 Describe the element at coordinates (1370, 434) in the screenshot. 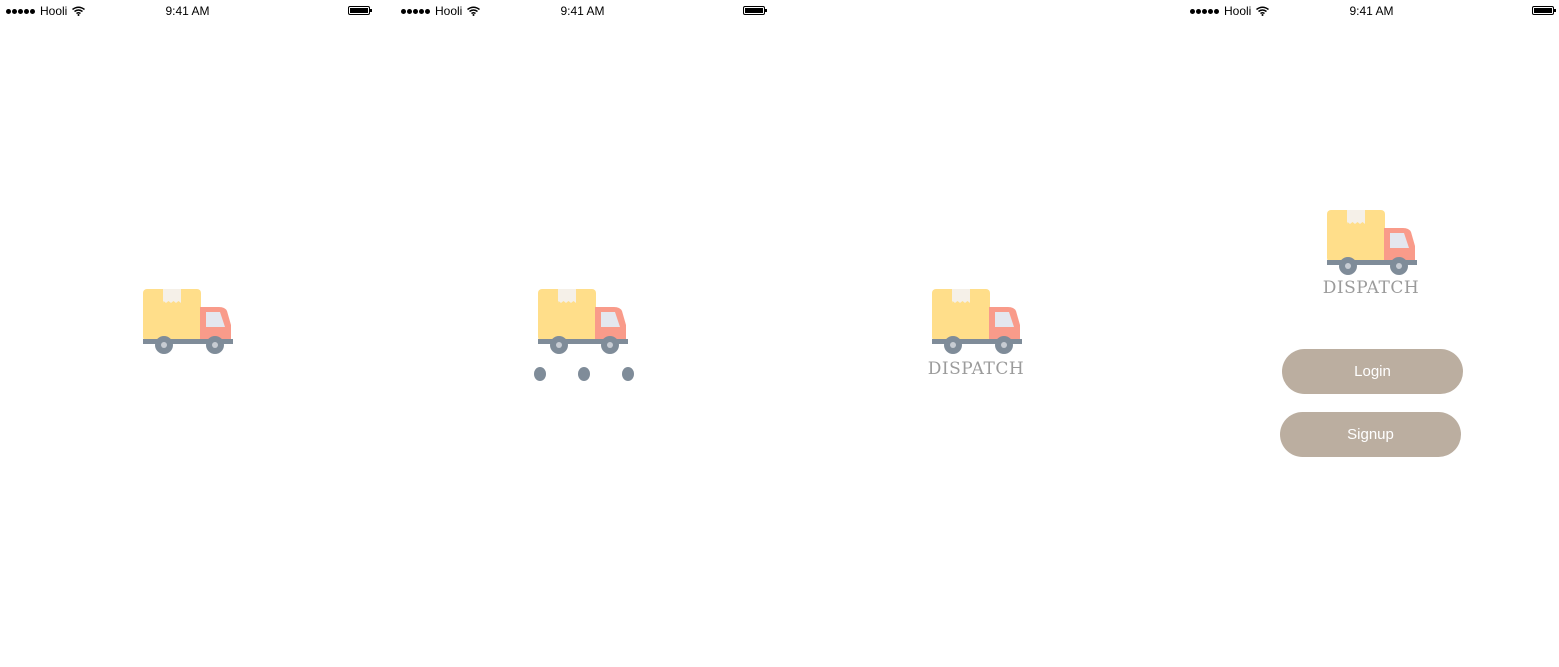

I see `signup-button: Signup` at that location.